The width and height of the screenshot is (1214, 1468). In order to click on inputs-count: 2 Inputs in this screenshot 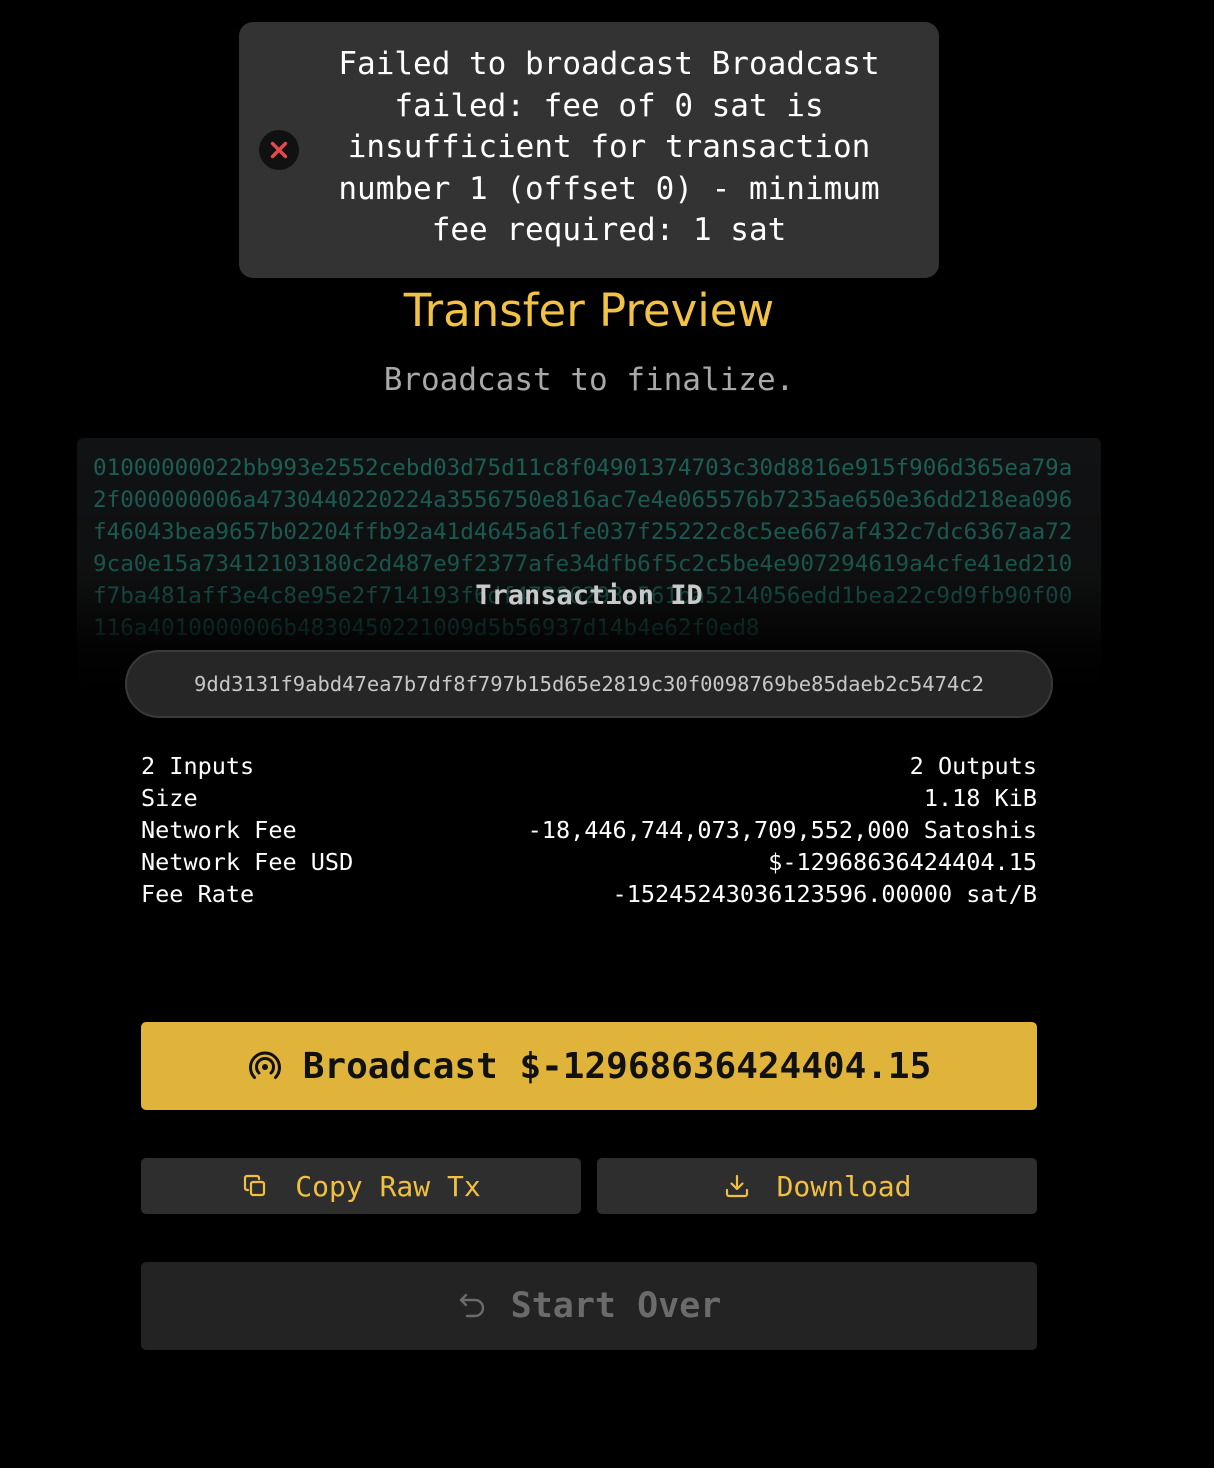, I will do `click(198, 766)`.